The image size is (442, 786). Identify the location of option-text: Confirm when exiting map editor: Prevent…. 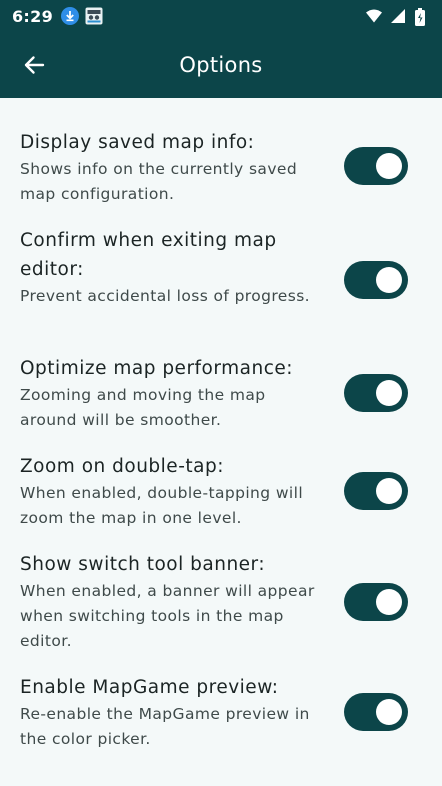
(170, 267).